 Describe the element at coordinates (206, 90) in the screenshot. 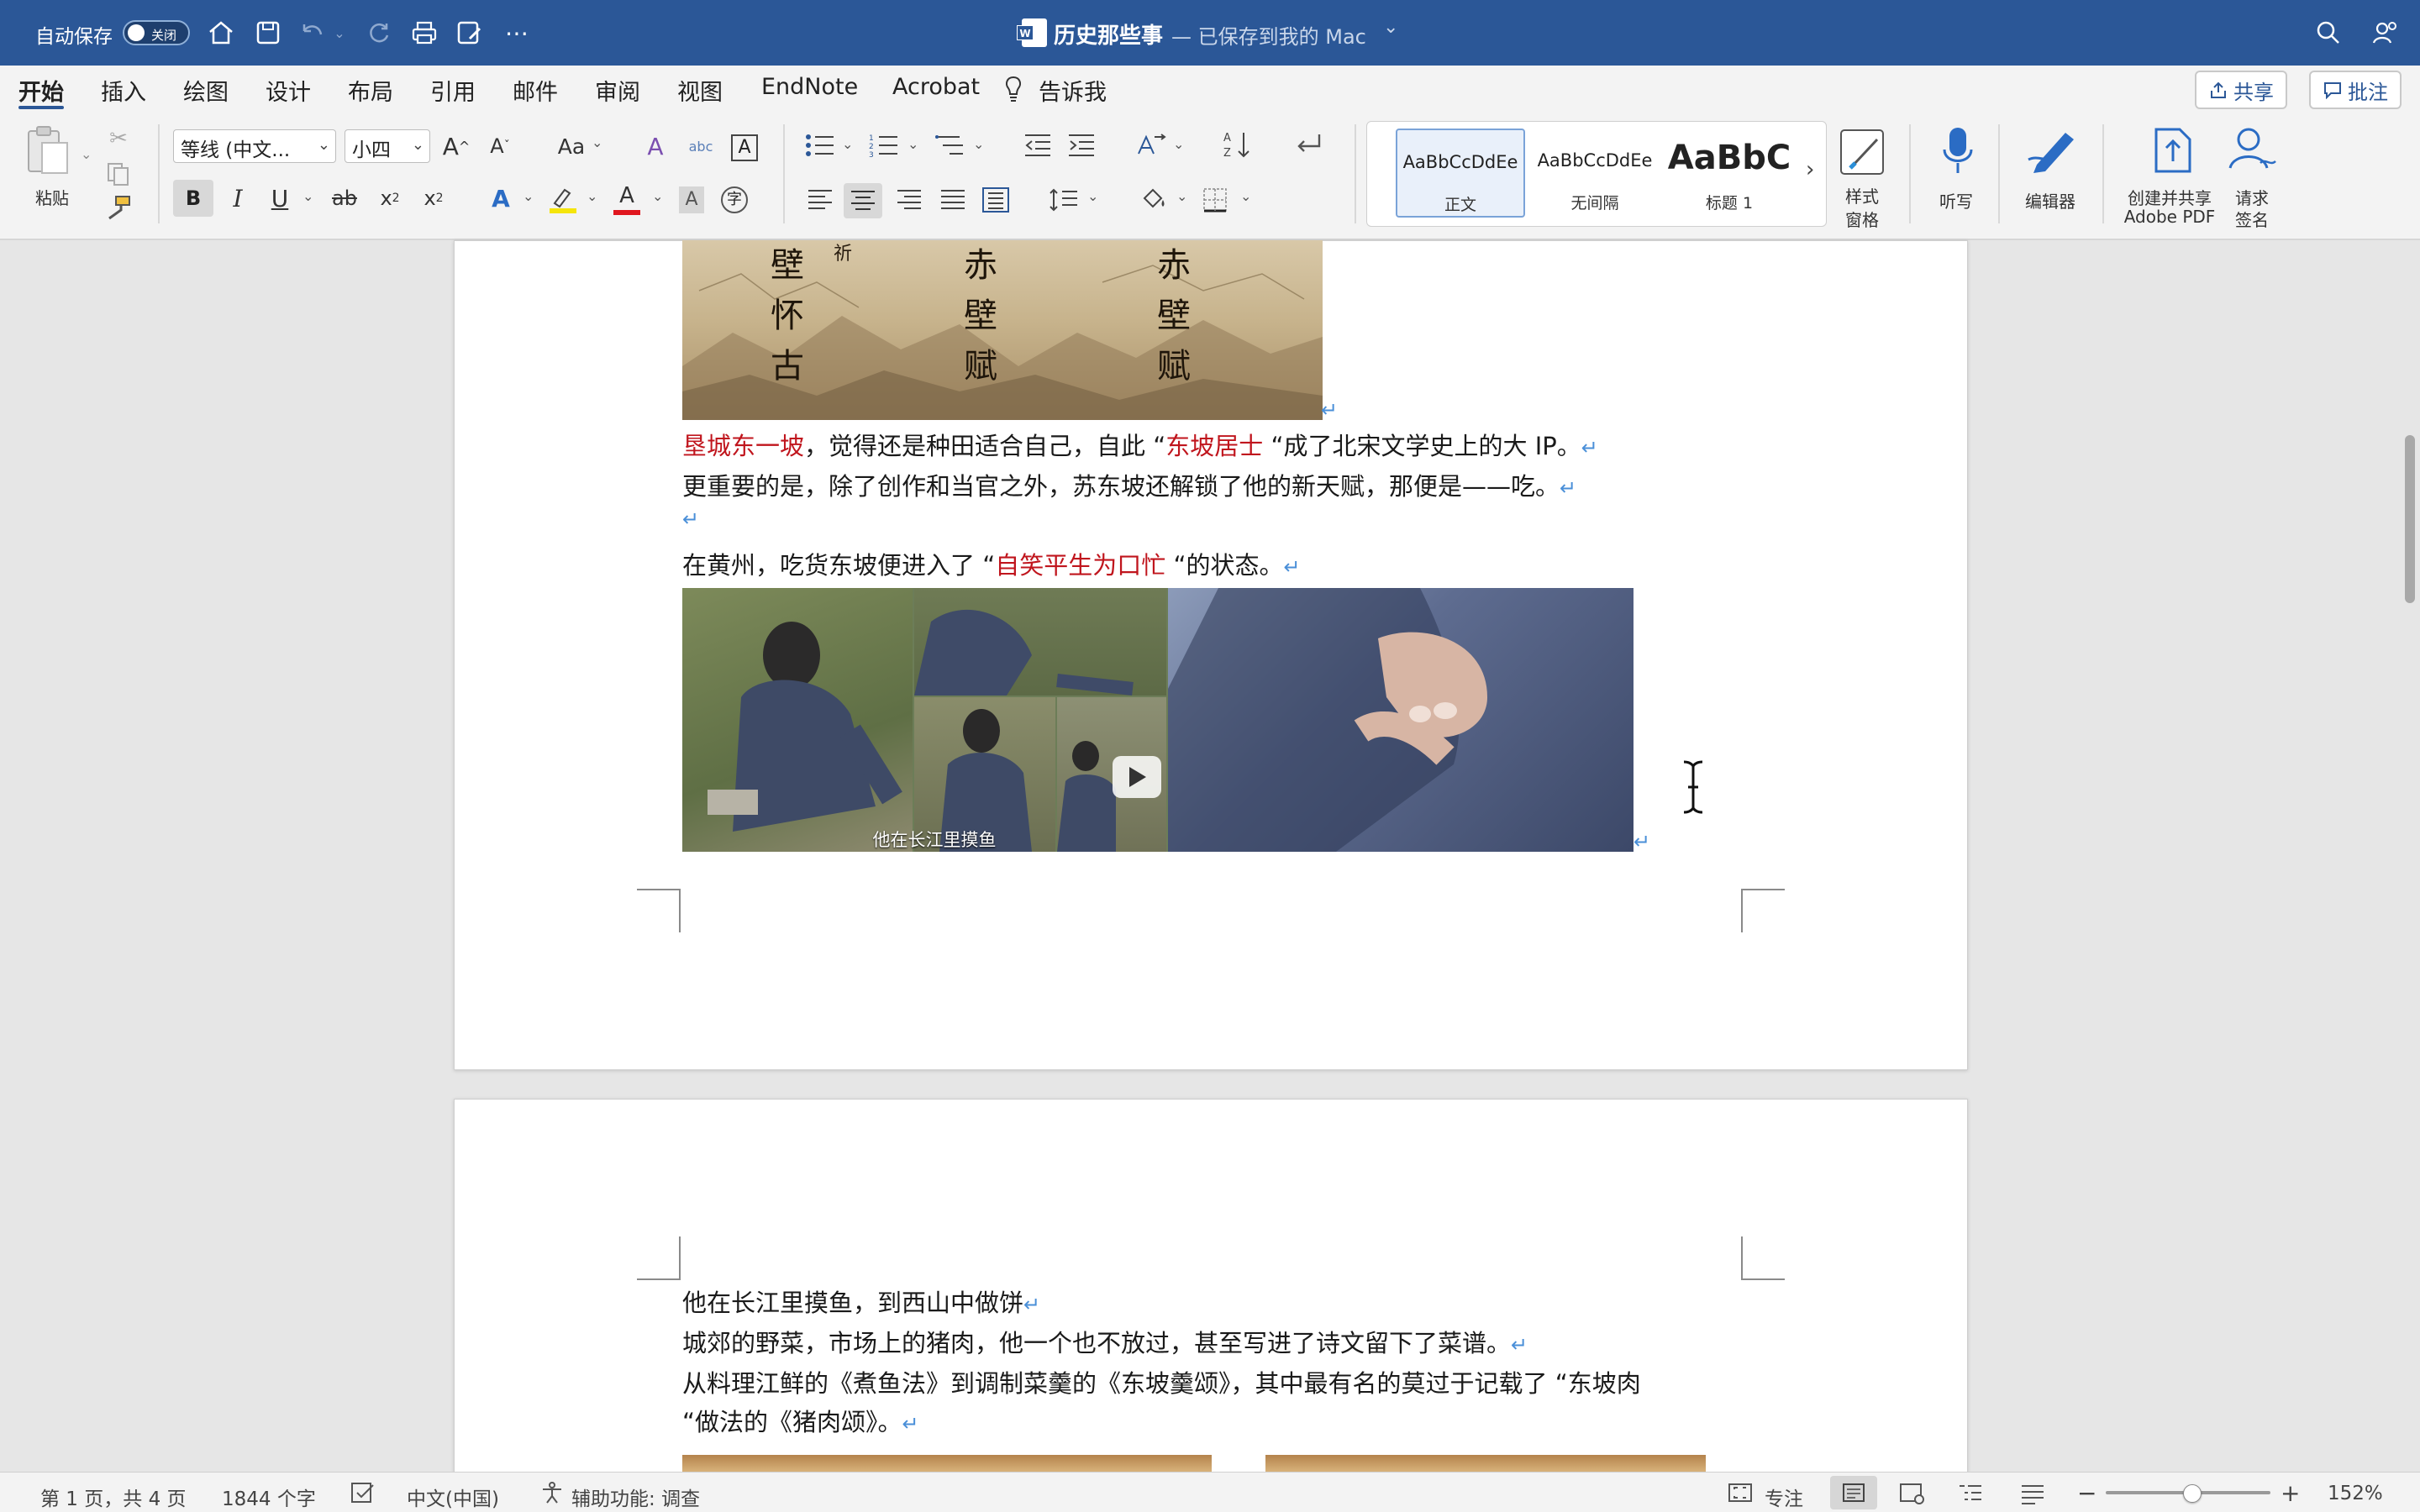

I see `tab-draw: 绘图` at that location.